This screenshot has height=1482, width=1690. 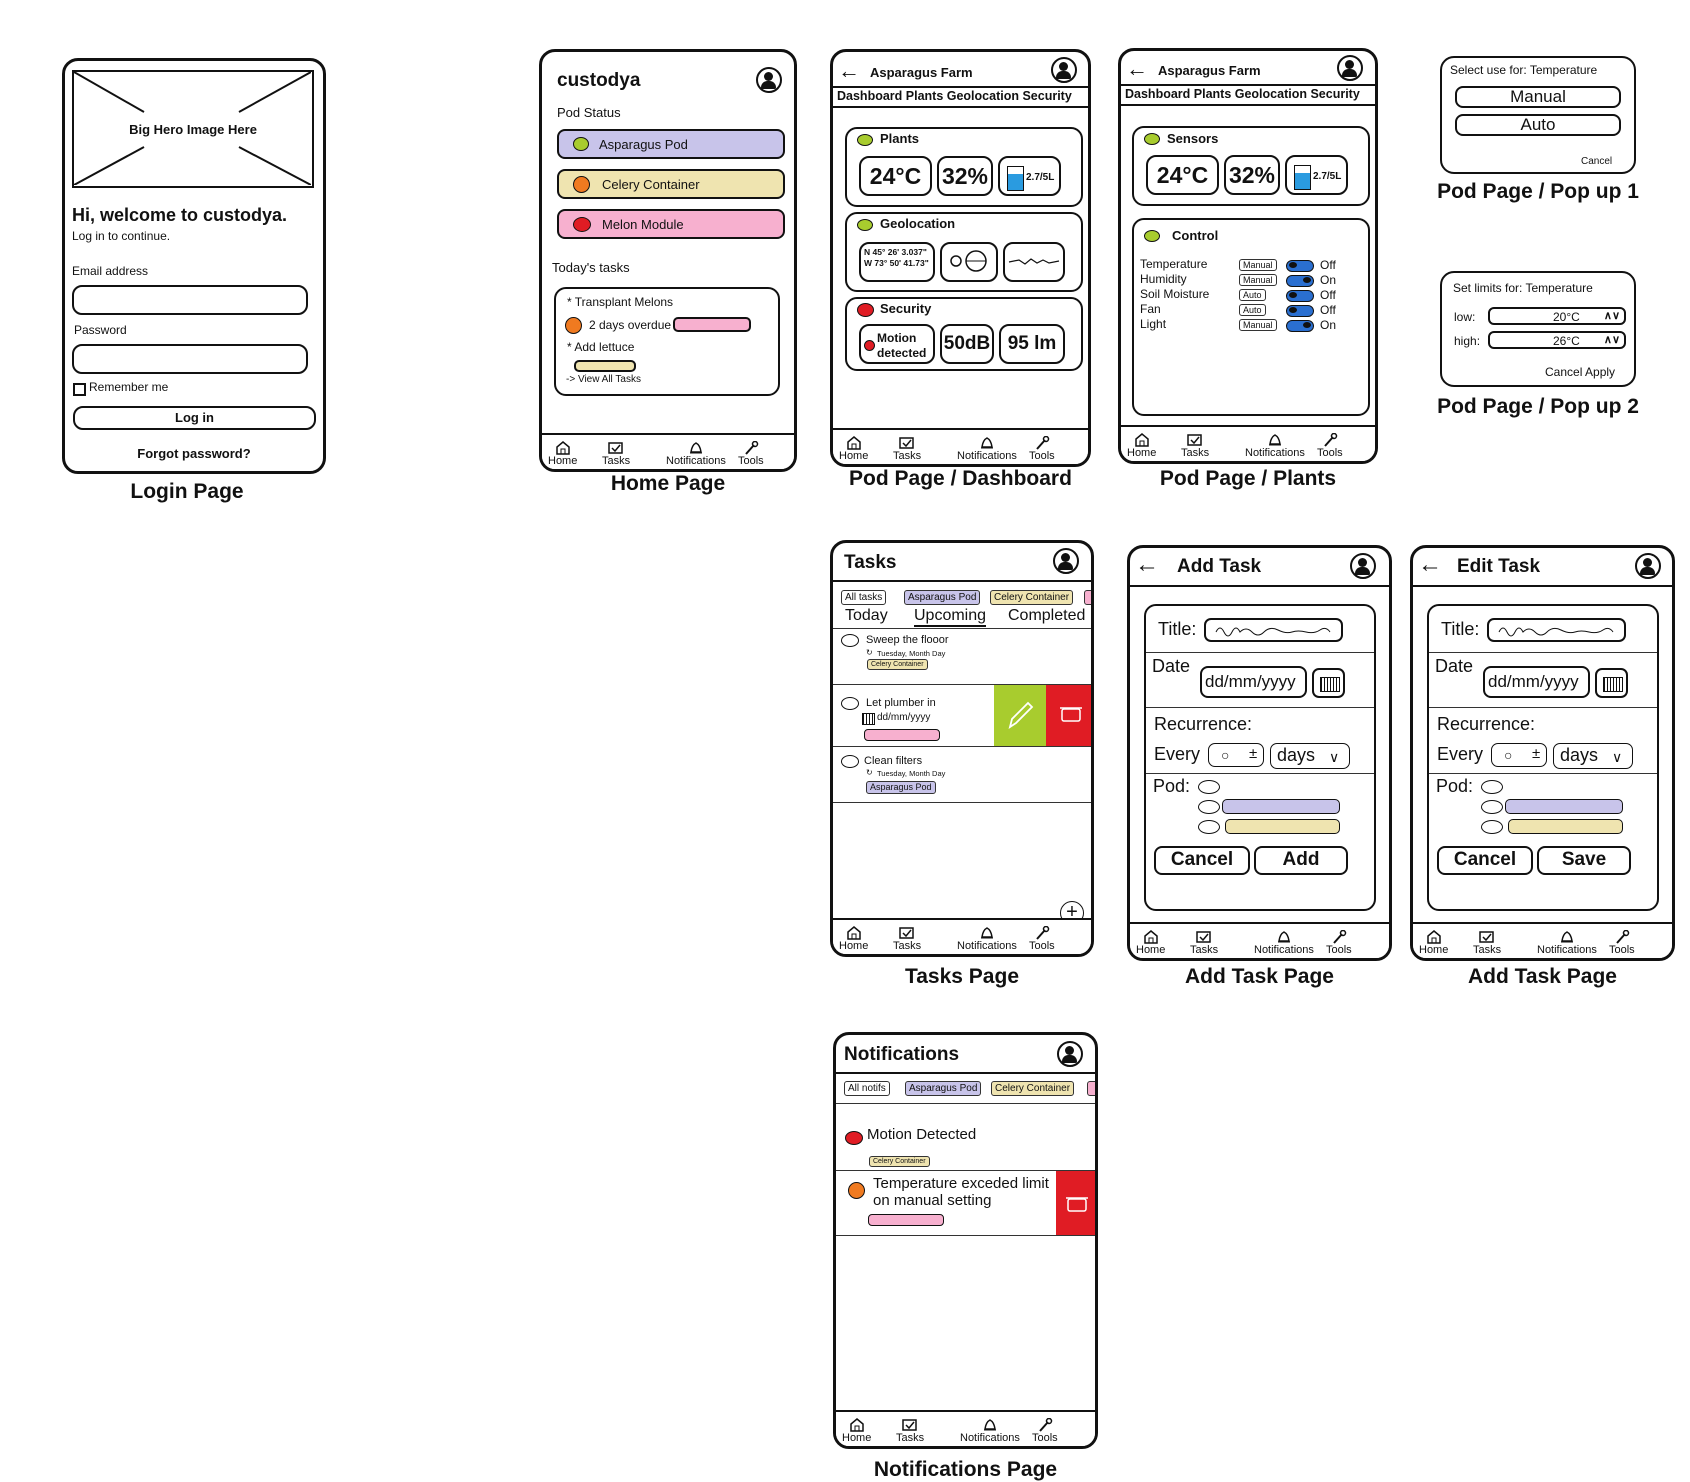 I want to click on date-input: dd/mm/yyyy, so click(x=1253, y=682).